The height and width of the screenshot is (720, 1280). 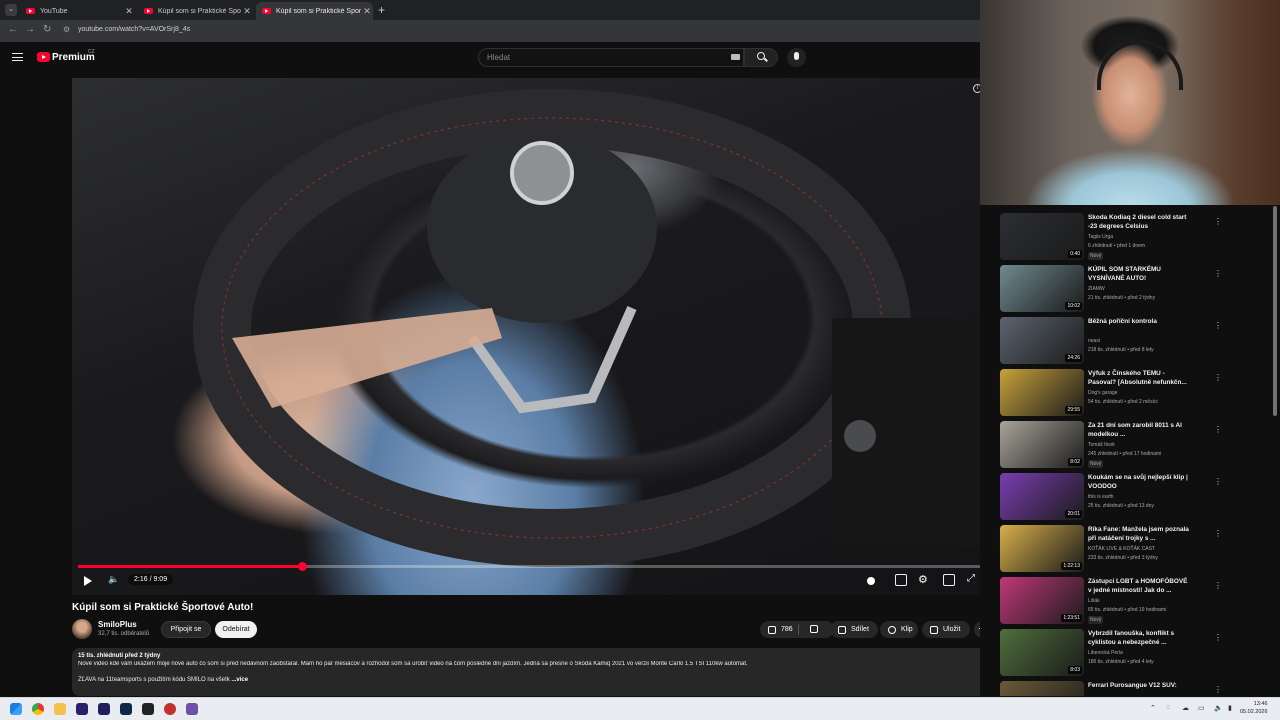 What do you see at coordinates (43, 57) in the screenshot?
I see `youtube-logo-icon` at bounding box center [43, 57].